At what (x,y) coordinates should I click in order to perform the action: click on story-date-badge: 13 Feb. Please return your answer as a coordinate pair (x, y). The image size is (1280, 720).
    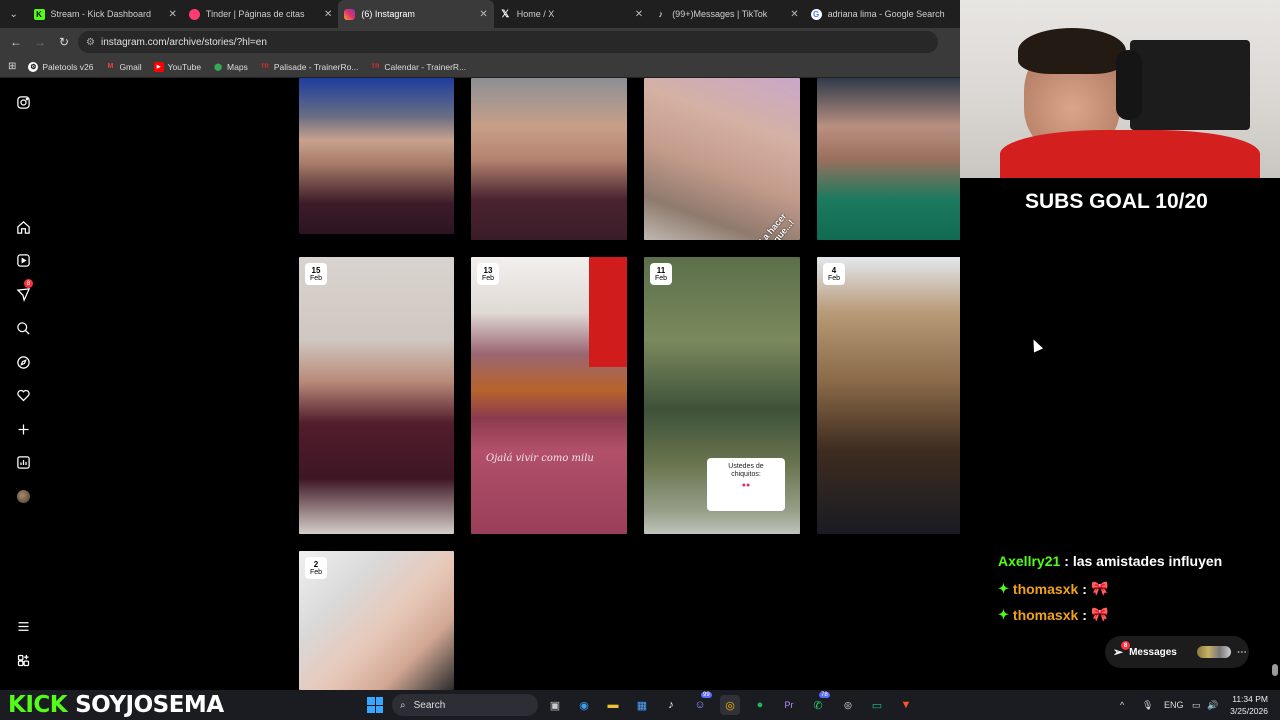
    Looking at the image, I should click on (488, 274).